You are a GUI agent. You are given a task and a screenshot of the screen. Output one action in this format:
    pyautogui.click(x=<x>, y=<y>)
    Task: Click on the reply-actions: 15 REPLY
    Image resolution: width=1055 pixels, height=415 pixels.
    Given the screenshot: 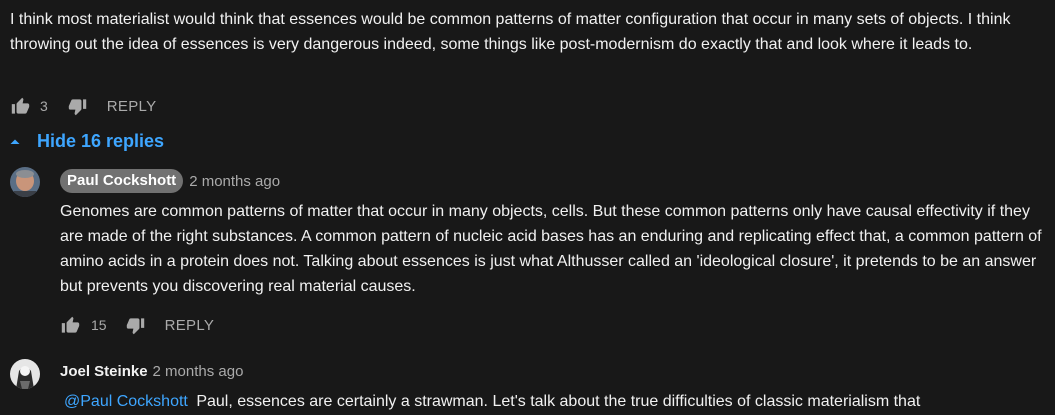 What is the action you would take?
    pyautogui.click(x=137, y=325)
    